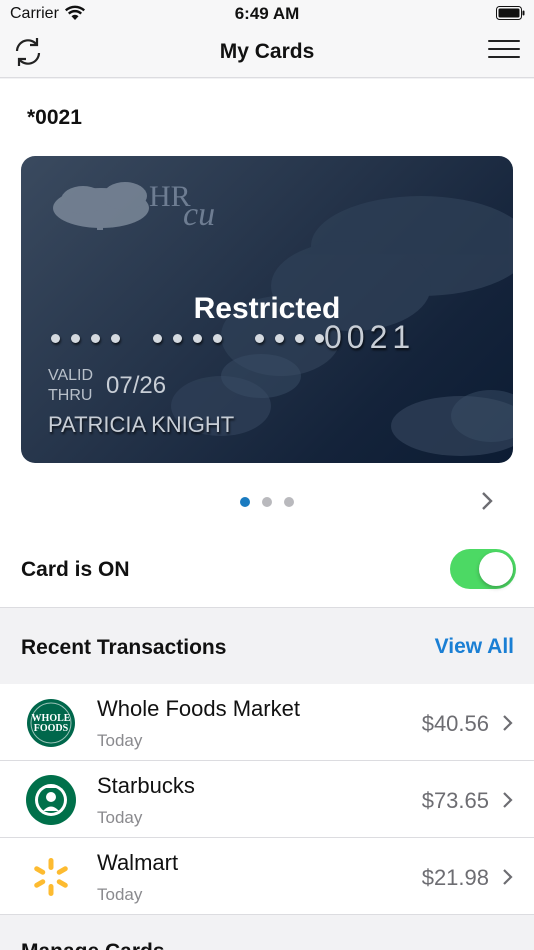 The height and width of the screenshot is (950, 534). Describe the element at coordinates (510, 13) in the screenshot. I see `battery-icon` at that location.